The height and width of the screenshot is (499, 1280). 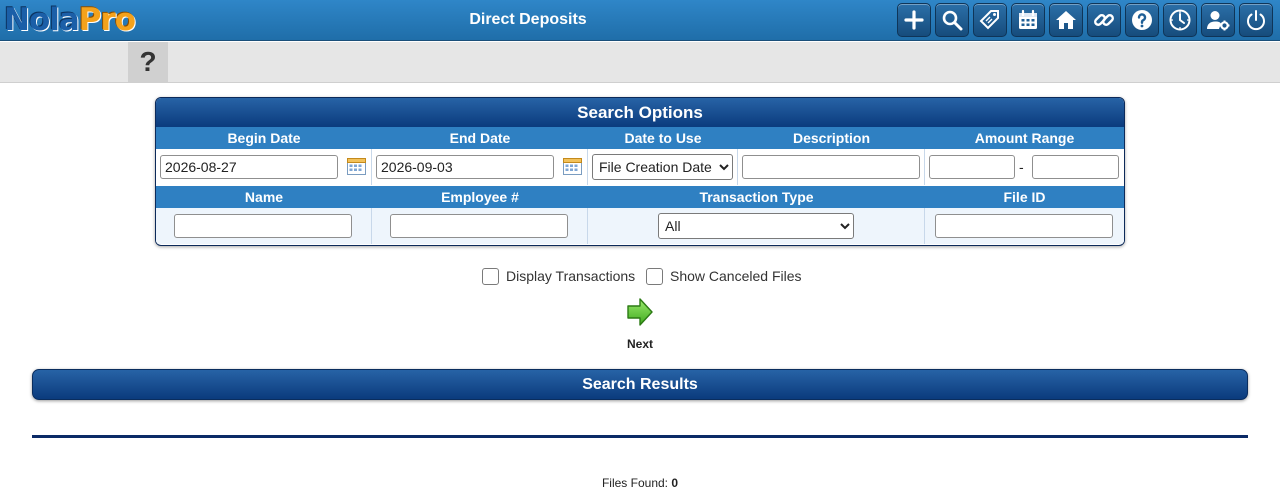 What do you see at coordinates (640, 344) in the screenshot?
I see `next-button-label: Next` at bounding box center [640, 344].